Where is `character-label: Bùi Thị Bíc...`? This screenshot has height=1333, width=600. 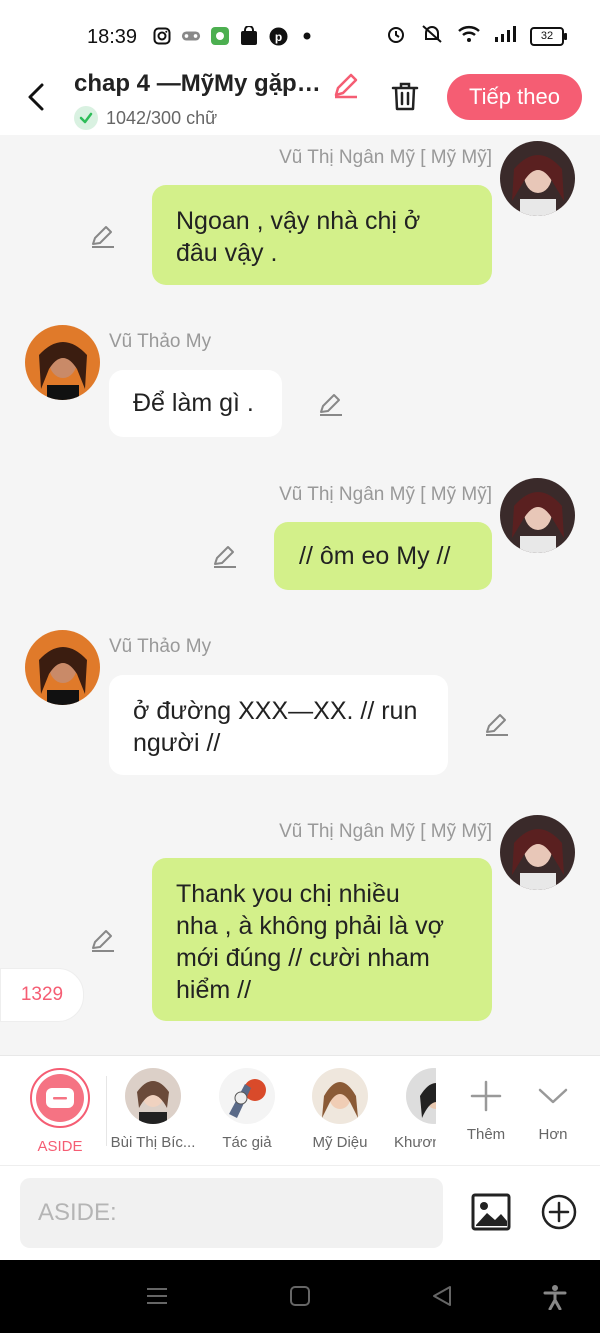 character-label: Bùi Thị Bíc... is located at coordinates (153, 1142).